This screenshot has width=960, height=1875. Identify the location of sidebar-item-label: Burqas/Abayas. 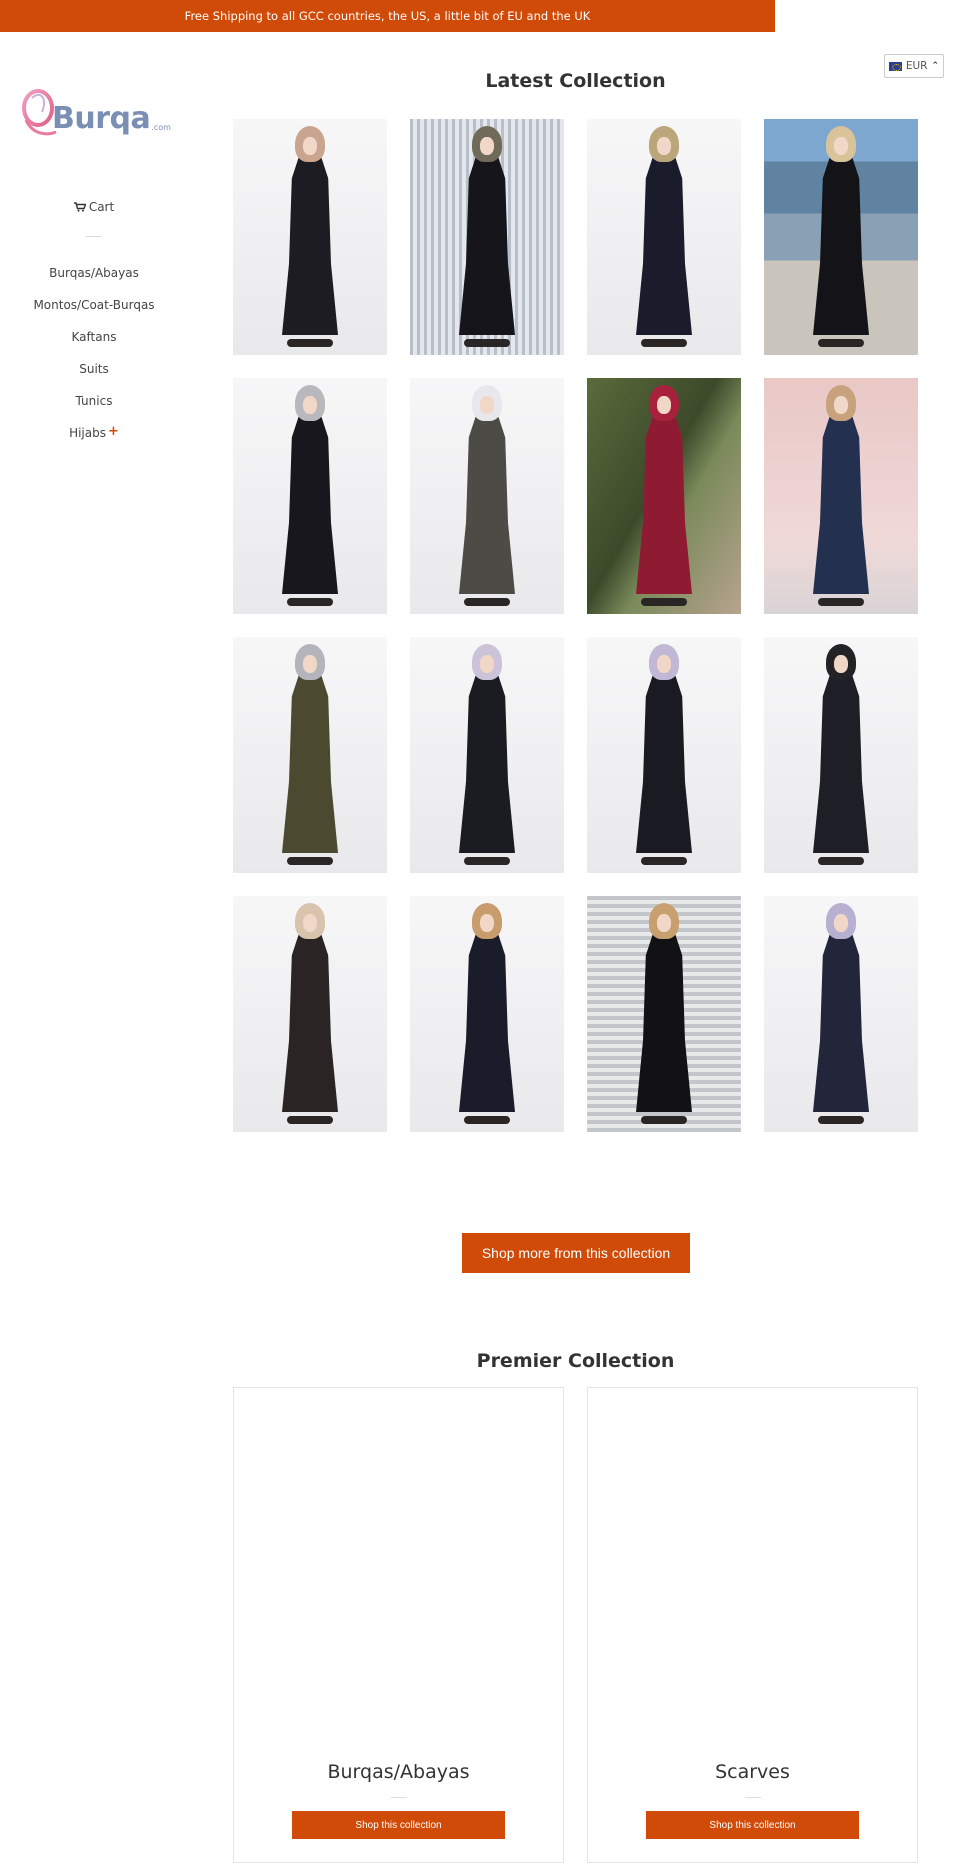
(94, 273).